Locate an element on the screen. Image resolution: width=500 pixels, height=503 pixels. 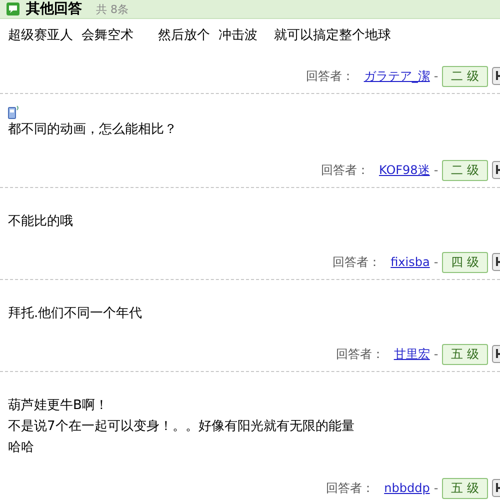
answer-text: 不是说7个在一起可以变身！。。好像有阳光就有无限的能量 is located at coordinates (182, 427).